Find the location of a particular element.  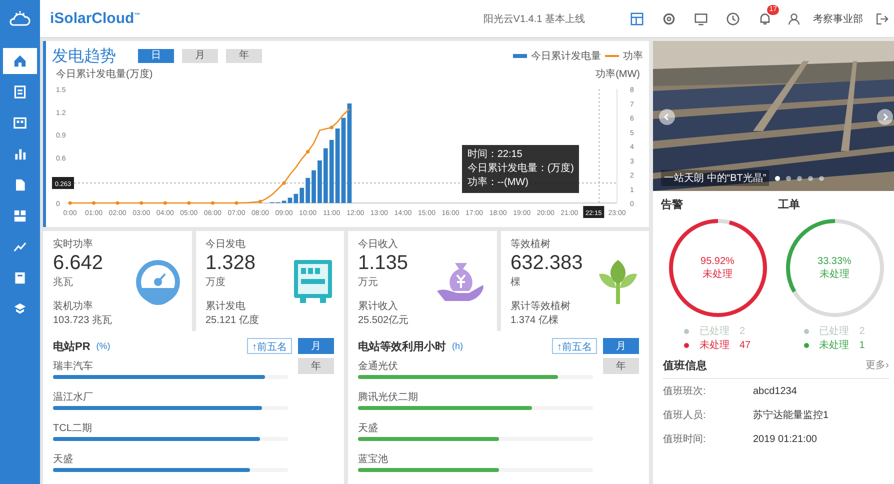

settings-icon is located at coordinates (669, 18).